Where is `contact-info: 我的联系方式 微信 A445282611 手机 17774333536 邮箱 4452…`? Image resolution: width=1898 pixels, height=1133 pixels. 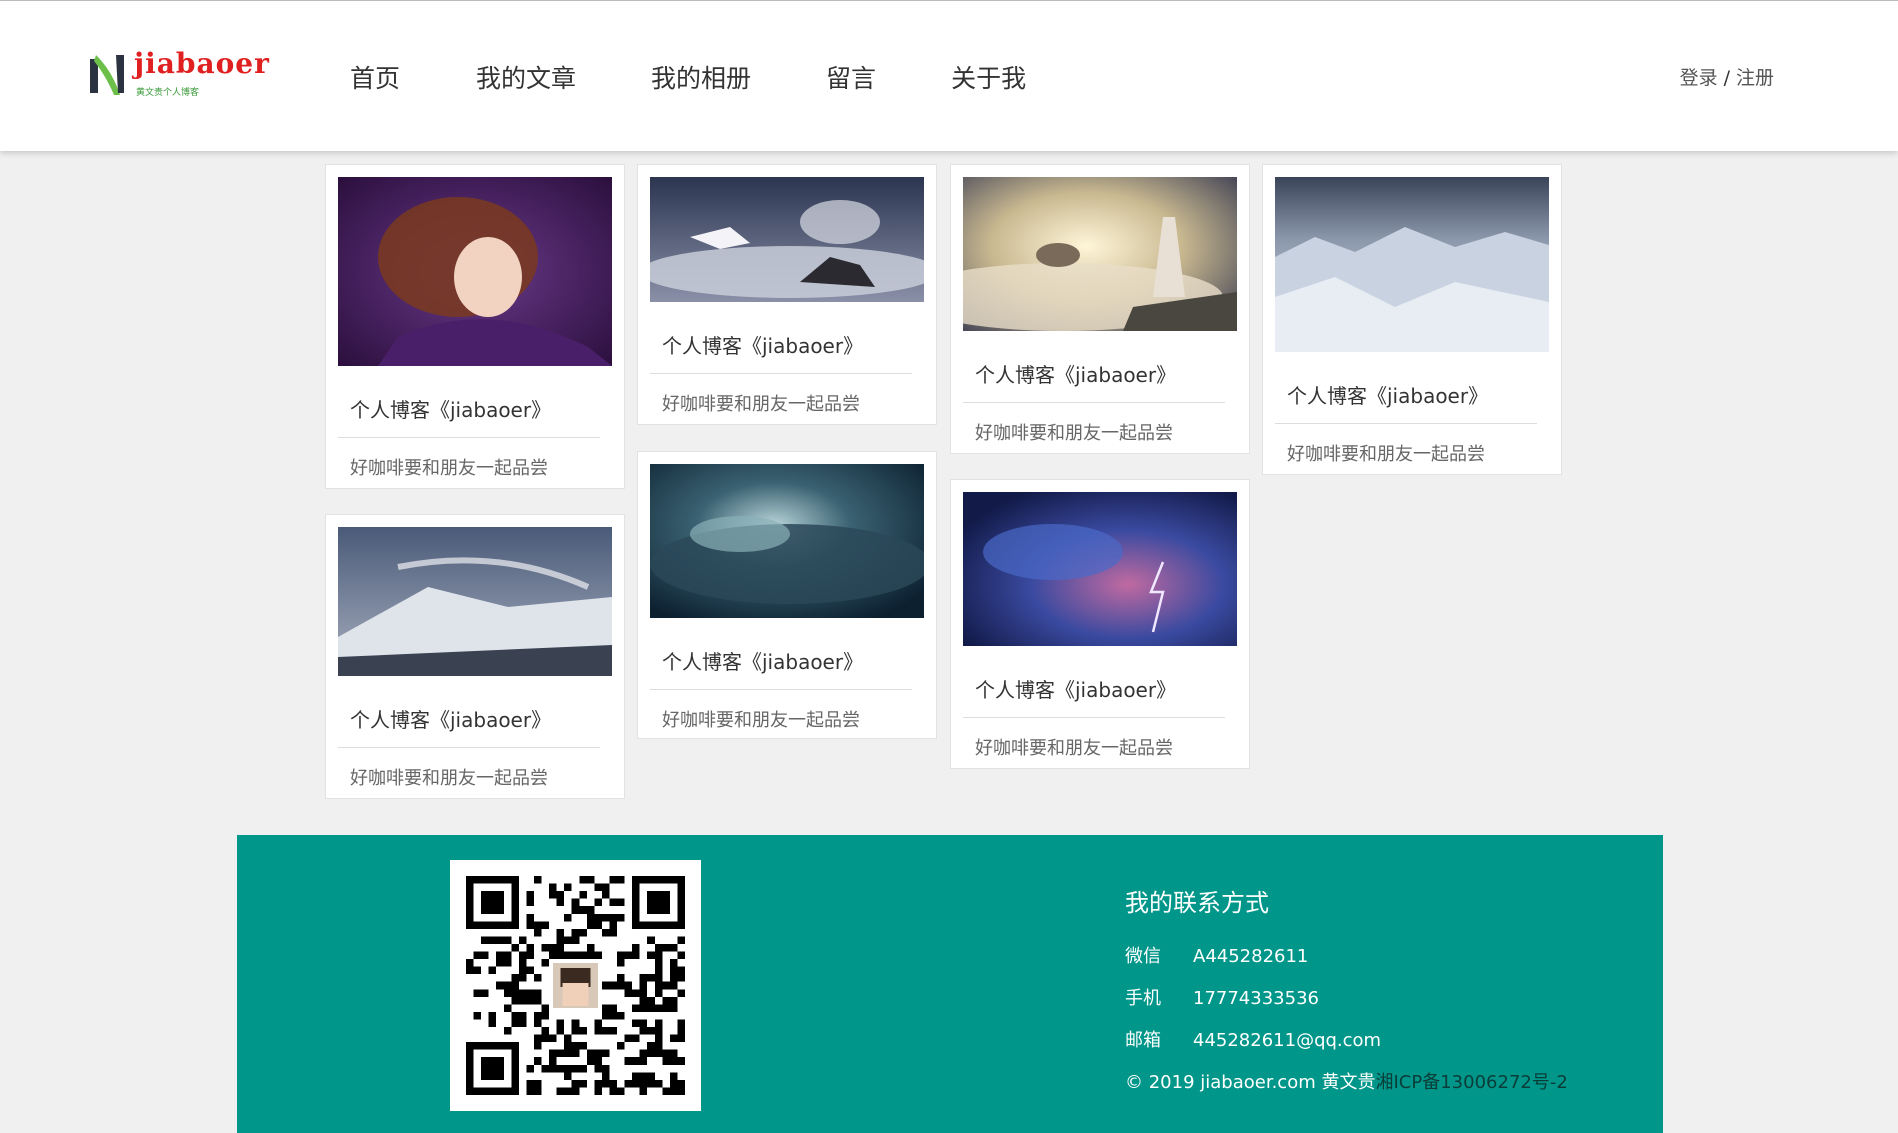
contact-info: 我的联系方式 微信 A445282611 手机 17774333536 邮箱 4452… is located at coordinates (1346, 988).